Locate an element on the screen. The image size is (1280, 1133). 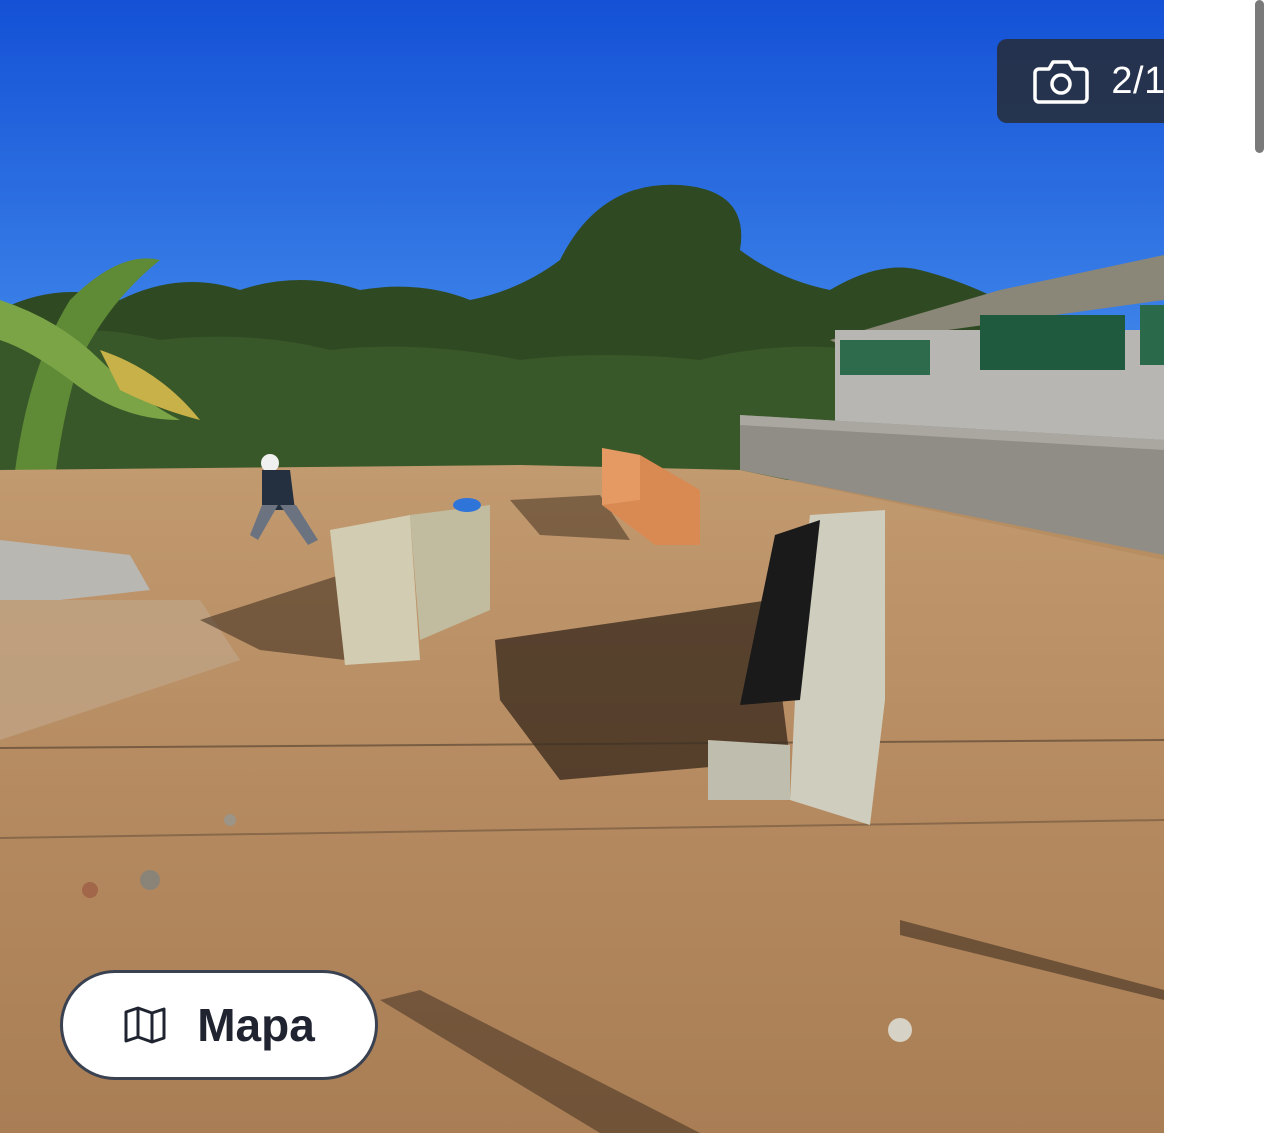
map-button: Mapa is located at coordinates (219, 1025).